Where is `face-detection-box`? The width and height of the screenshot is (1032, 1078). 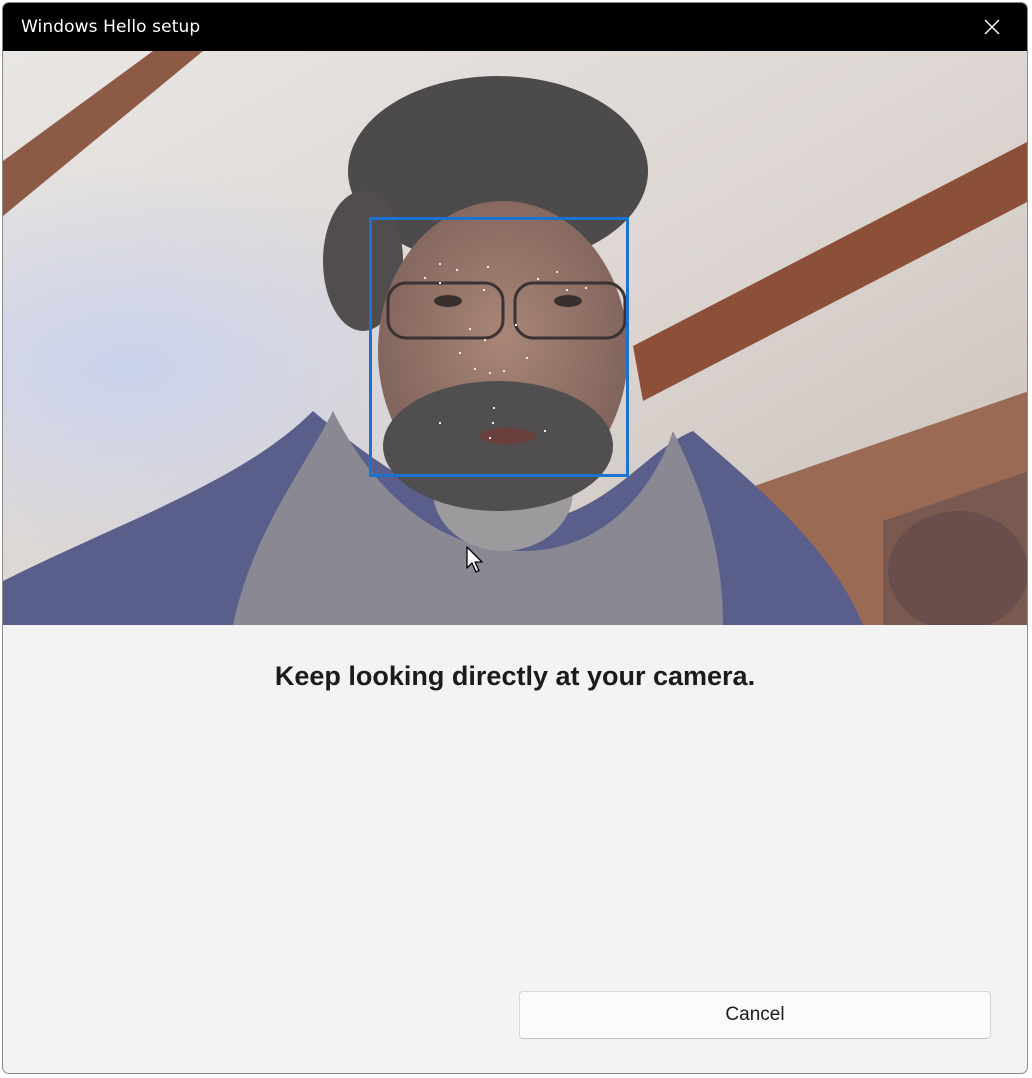 face-detection-box is located at coordinates (499, 347).